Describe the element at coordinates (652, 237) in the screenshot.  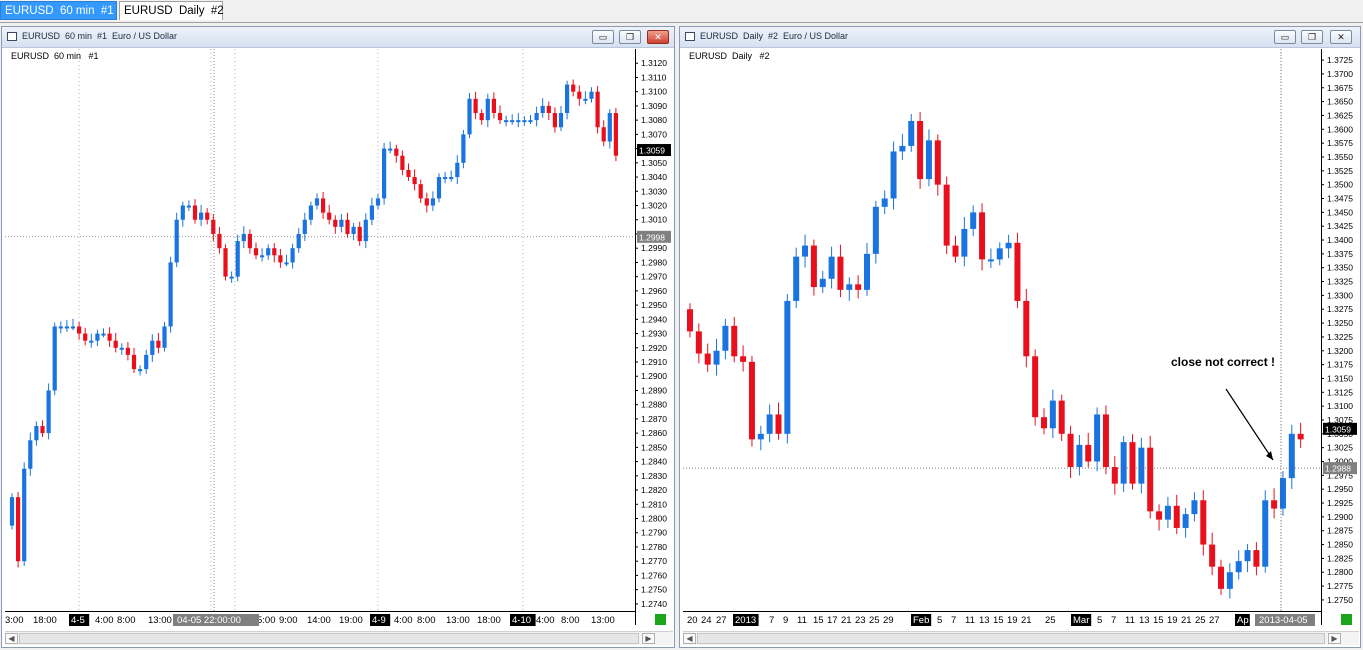
I see `crosshair-price-label: 1.2998` at that location.